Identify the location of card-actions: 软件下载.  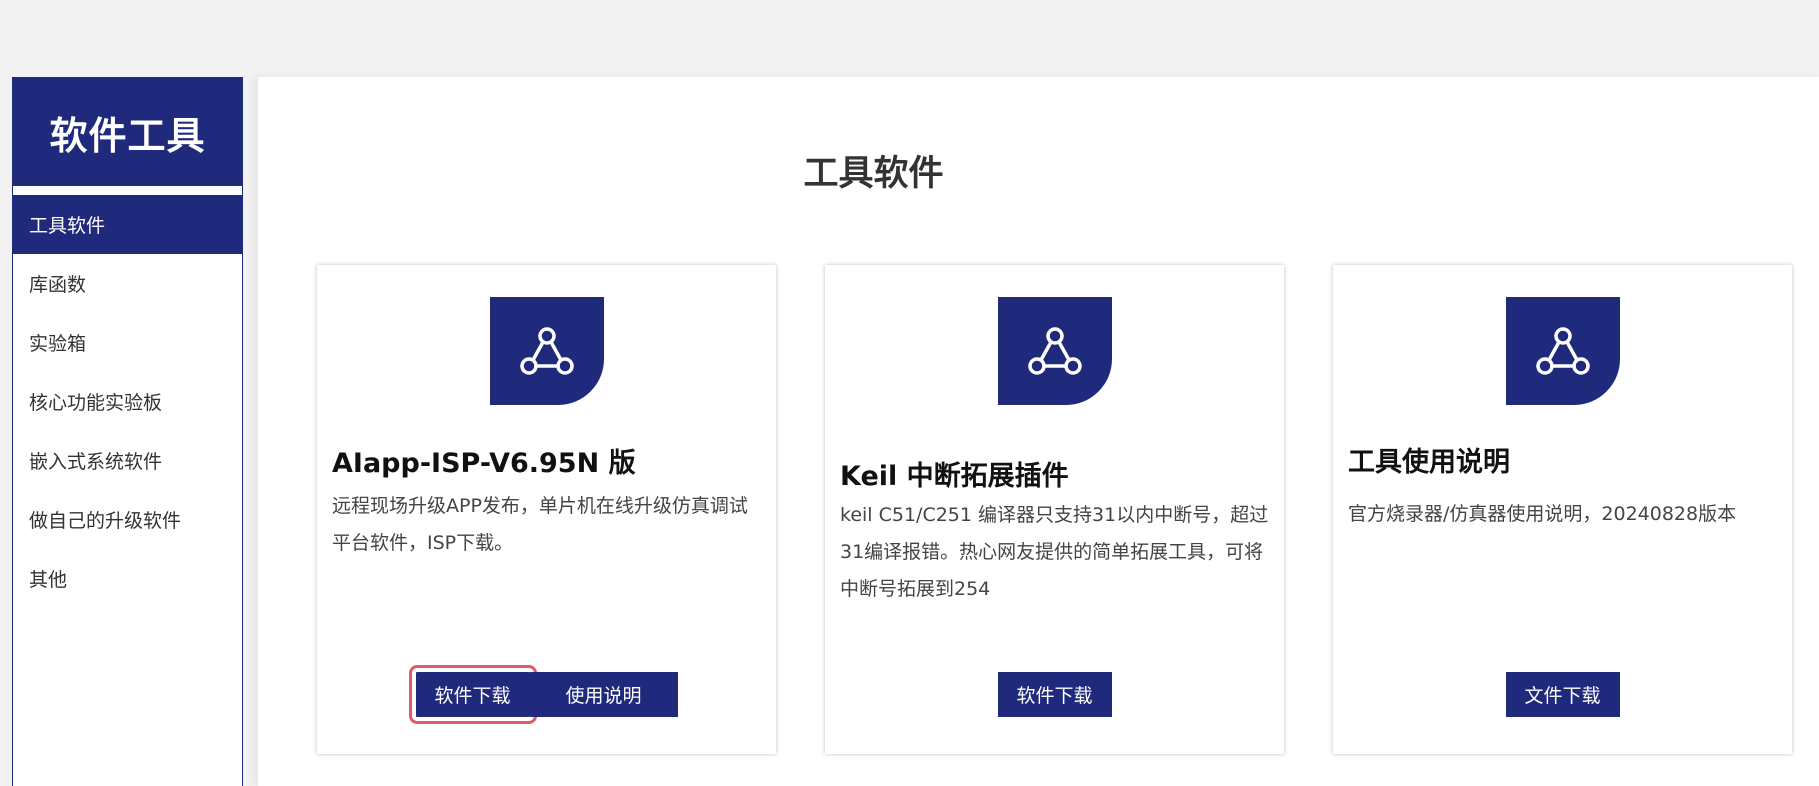
(1054, 694).